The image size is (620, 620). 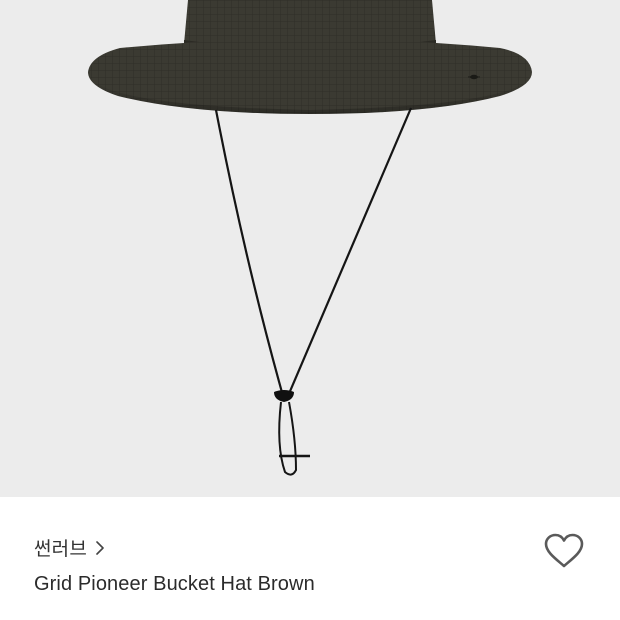 I want to click on chin-strap-cord-left, so click(x=249, y=253).